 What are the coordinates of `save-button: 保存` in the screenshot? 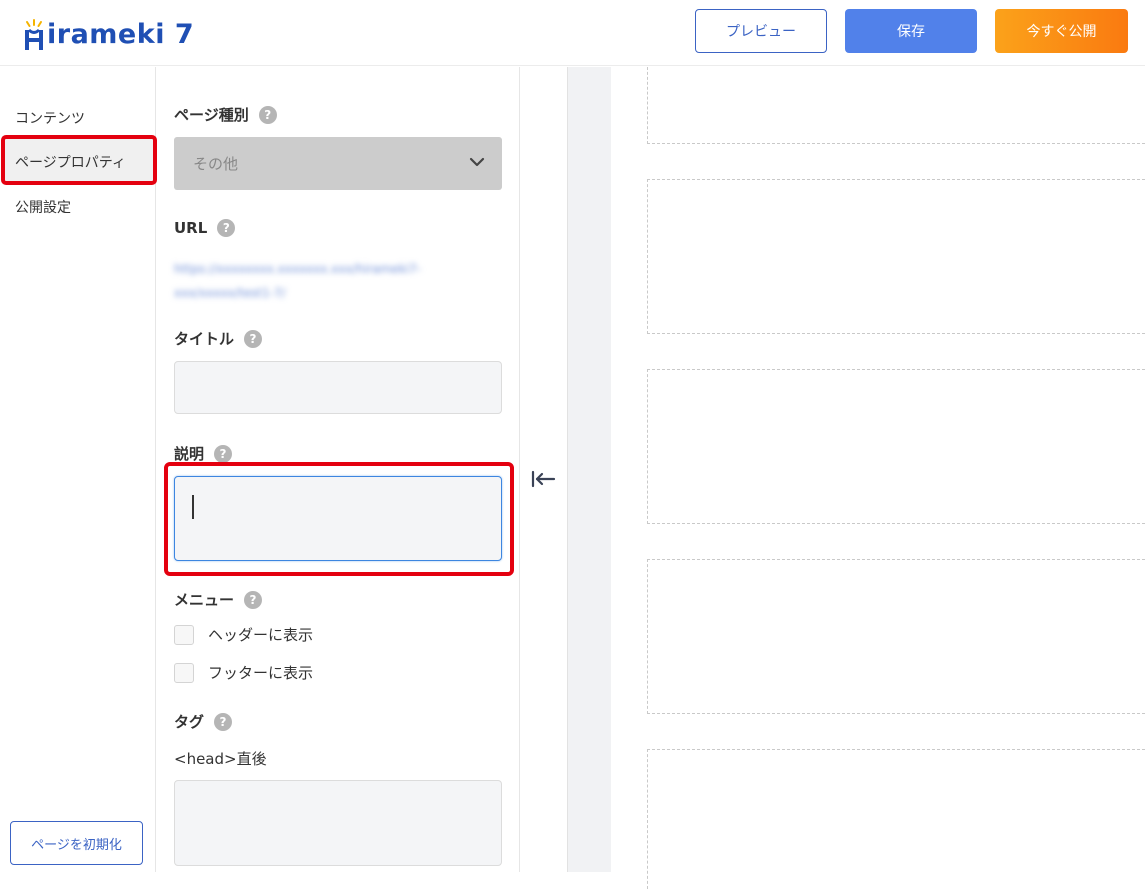 It's located at (911, 31).